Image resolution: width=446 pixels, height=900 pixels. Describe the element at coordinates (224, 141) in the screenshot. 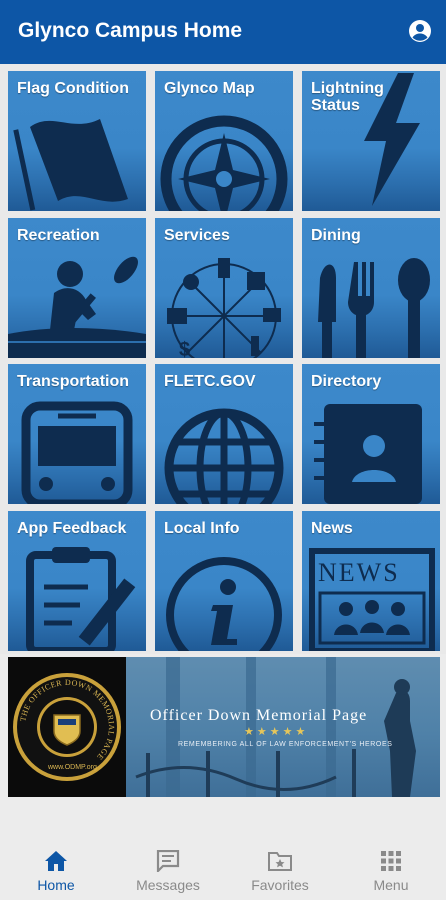

I see `tile-glynco-map: Glynco Map` at that location.